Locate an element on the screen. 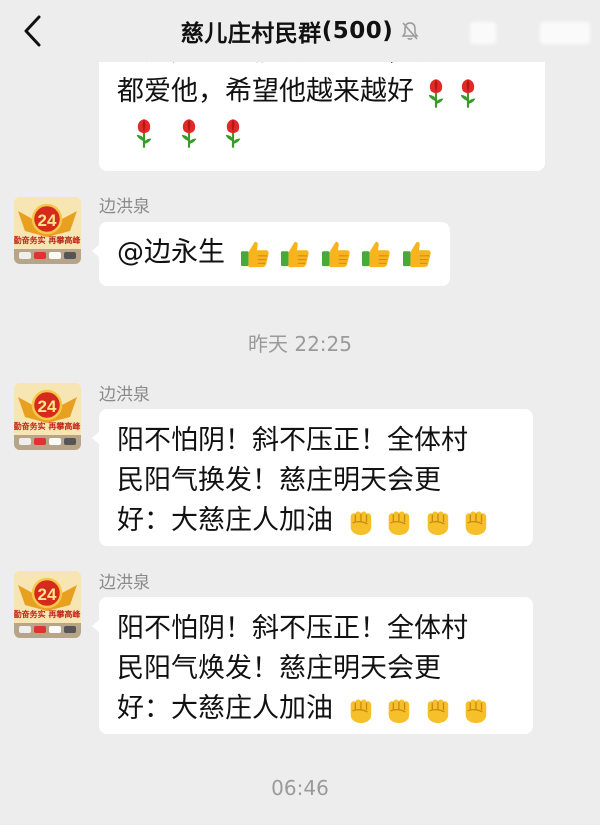 This screenshot has height=825, width=600. group-name: 慈儿庄村民群 is located at coordinates (251, 34).